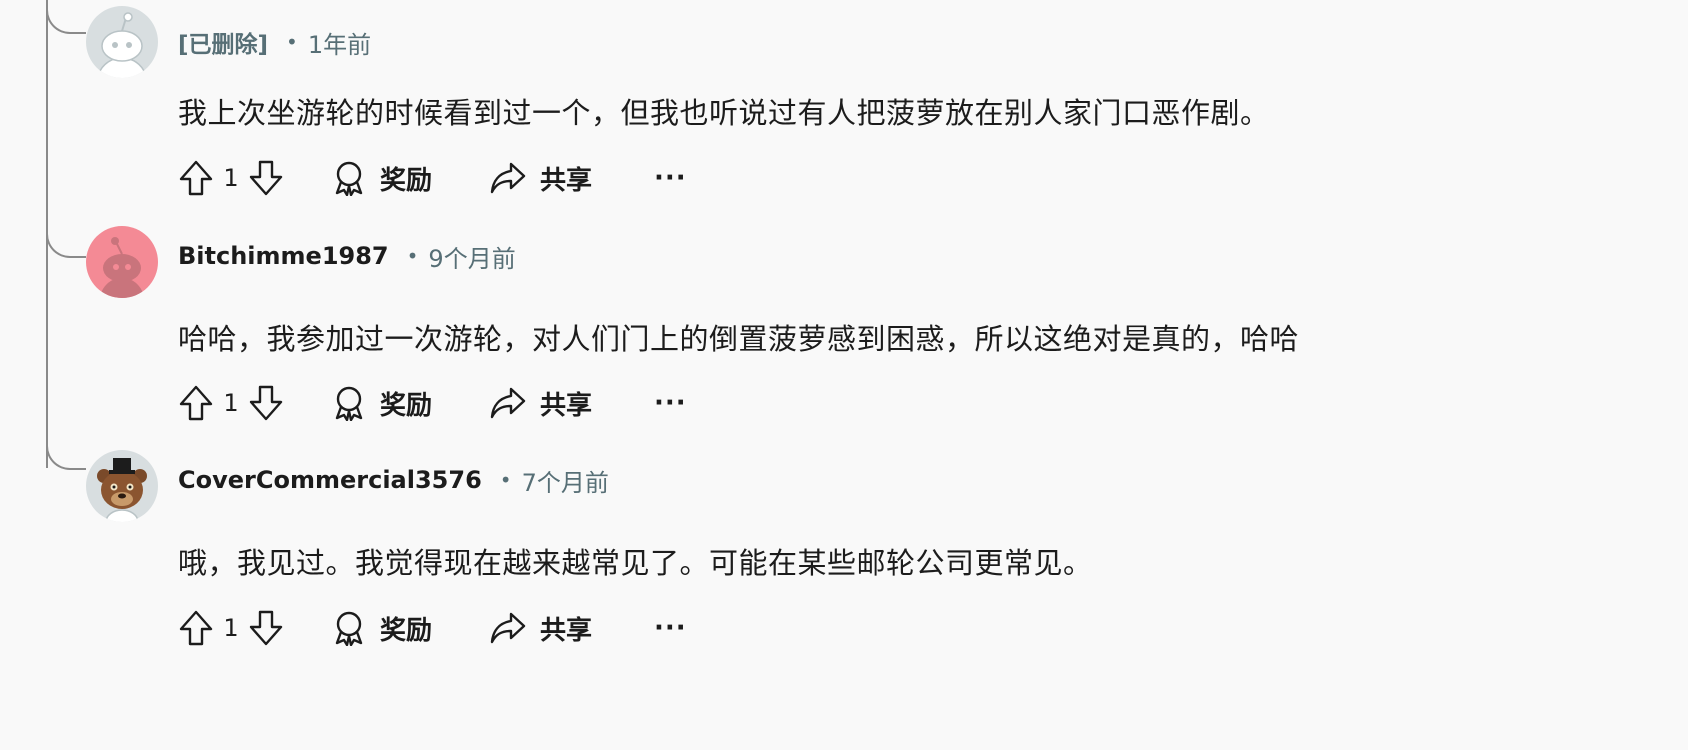 This screenshot has height=750, width=1688. I want to click on comment-body: 我上次坐游轮的时候看到过一个，但我也听说过有人把菠萝放在别人家门口恶作剧。, so click(724, 113).